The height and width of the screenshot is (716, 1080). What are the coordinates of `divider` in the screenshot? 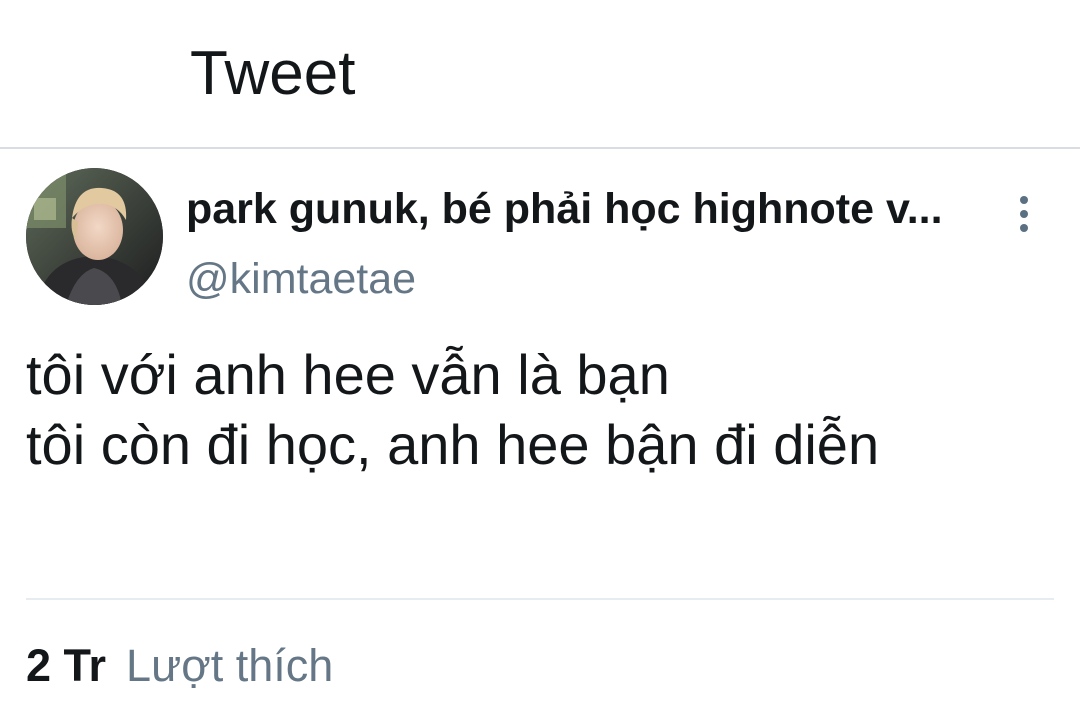 It's located at (540, 599).